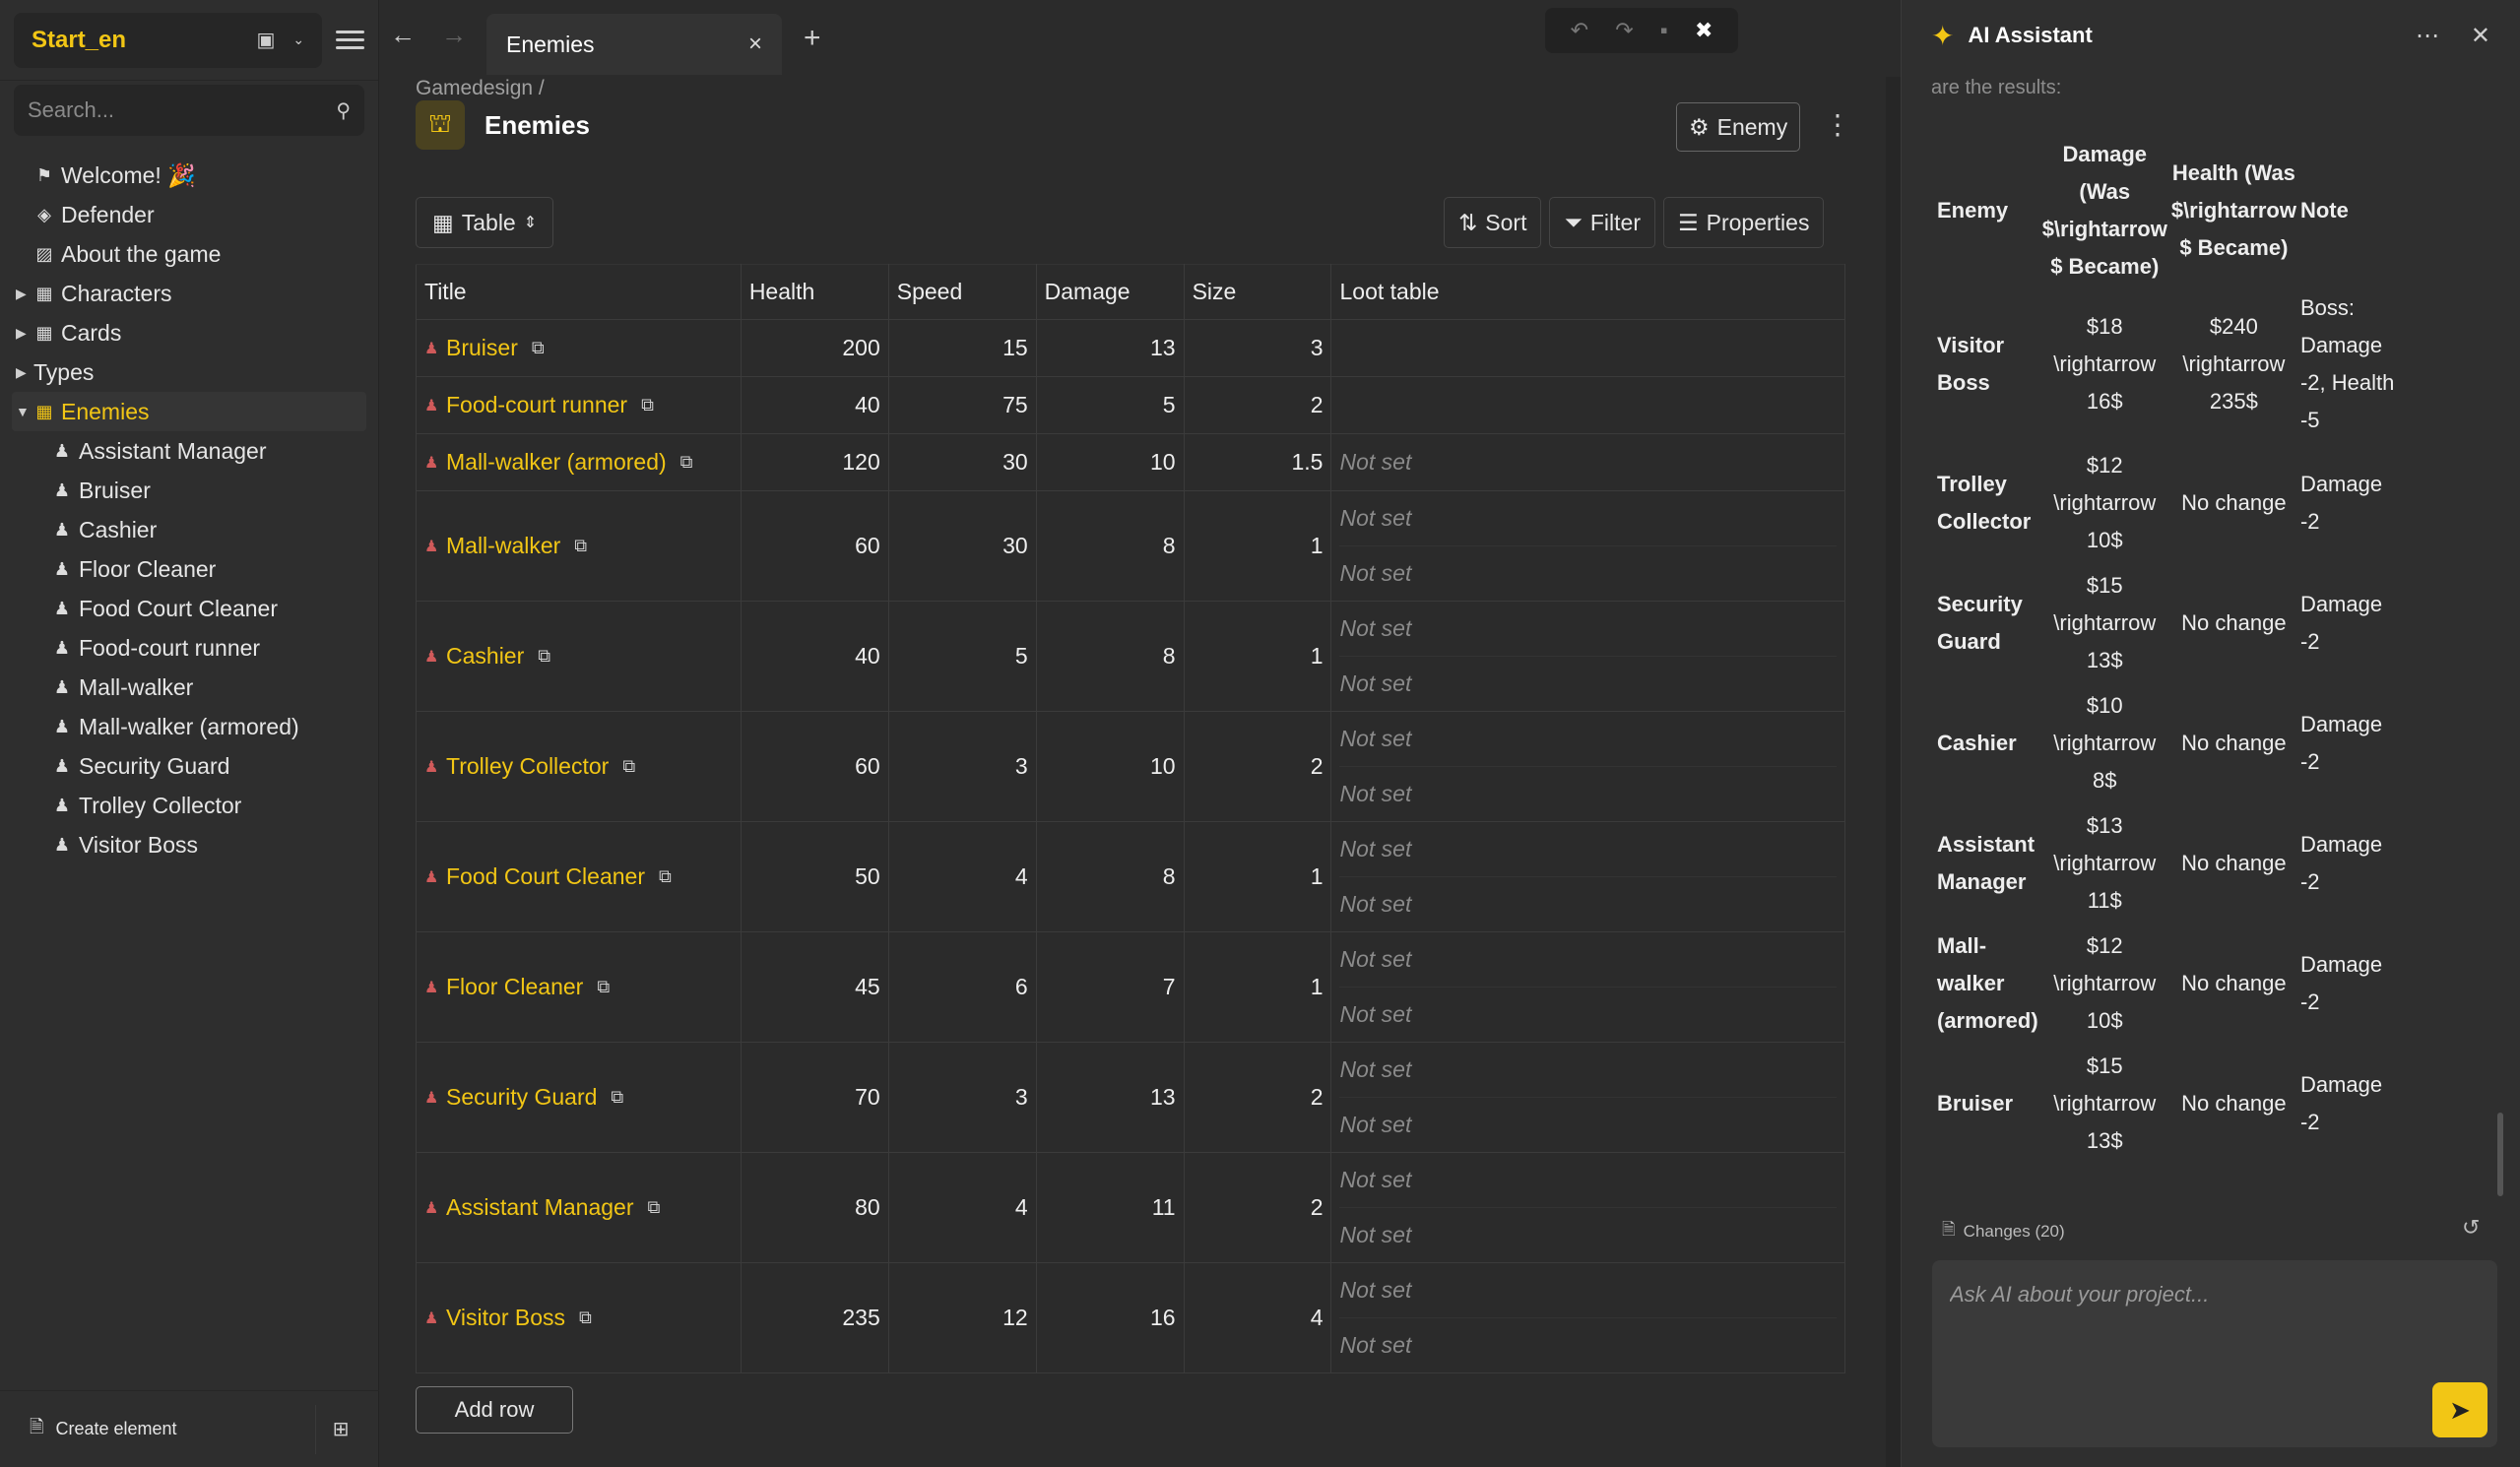 Image resolution: width=2520 pixels, height=1467 pixels. What do you see at coordinates (962, 876) in the screenshot?
I see `speed-cell: 4` at bounding box center [962, 876].